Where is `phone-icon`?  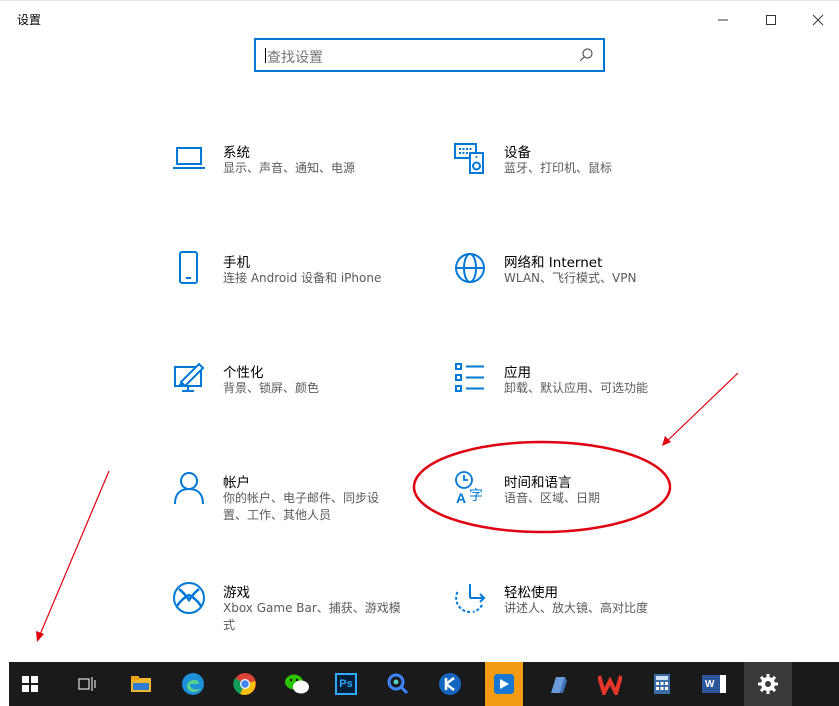 phone-icon is located at coordinates (189, 268).